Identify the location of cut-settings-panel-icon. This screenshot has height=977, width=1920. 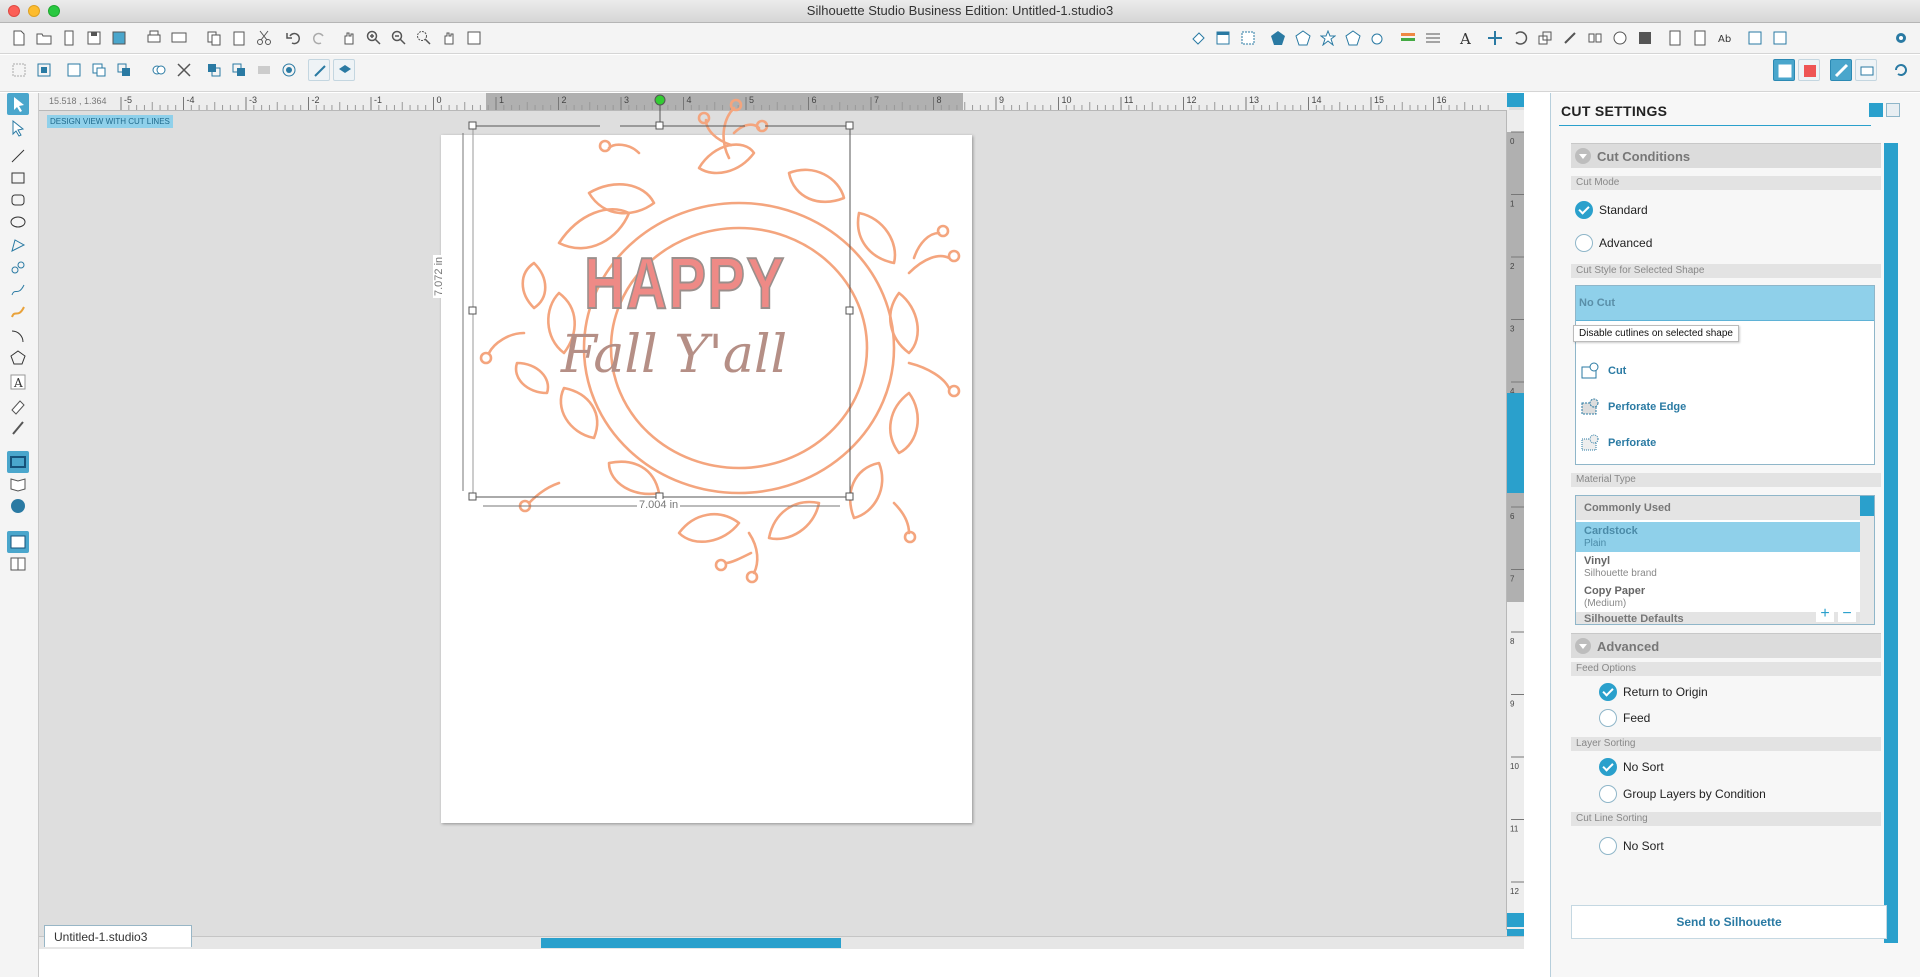
(1866, 70).